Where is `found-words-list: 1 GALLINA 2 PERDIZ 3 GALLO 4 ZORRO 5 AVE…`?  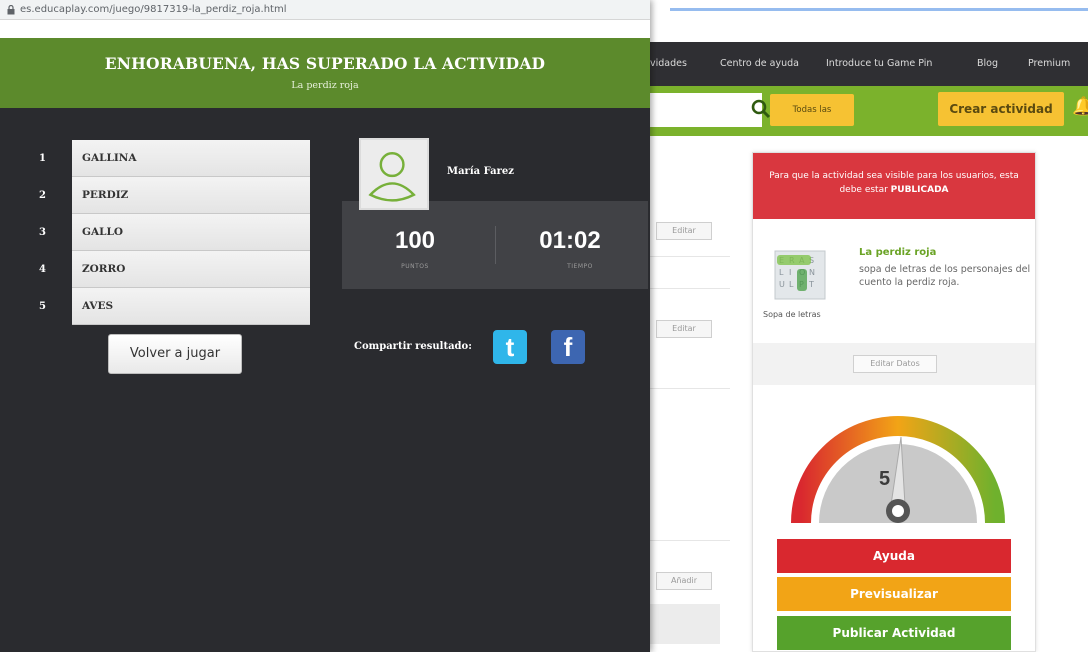
found-words-list: 1 GALLINA 2 PERDIZ 3 GALLO 4 ZORRO 5 AVE… is located at coordinates (170, 232).